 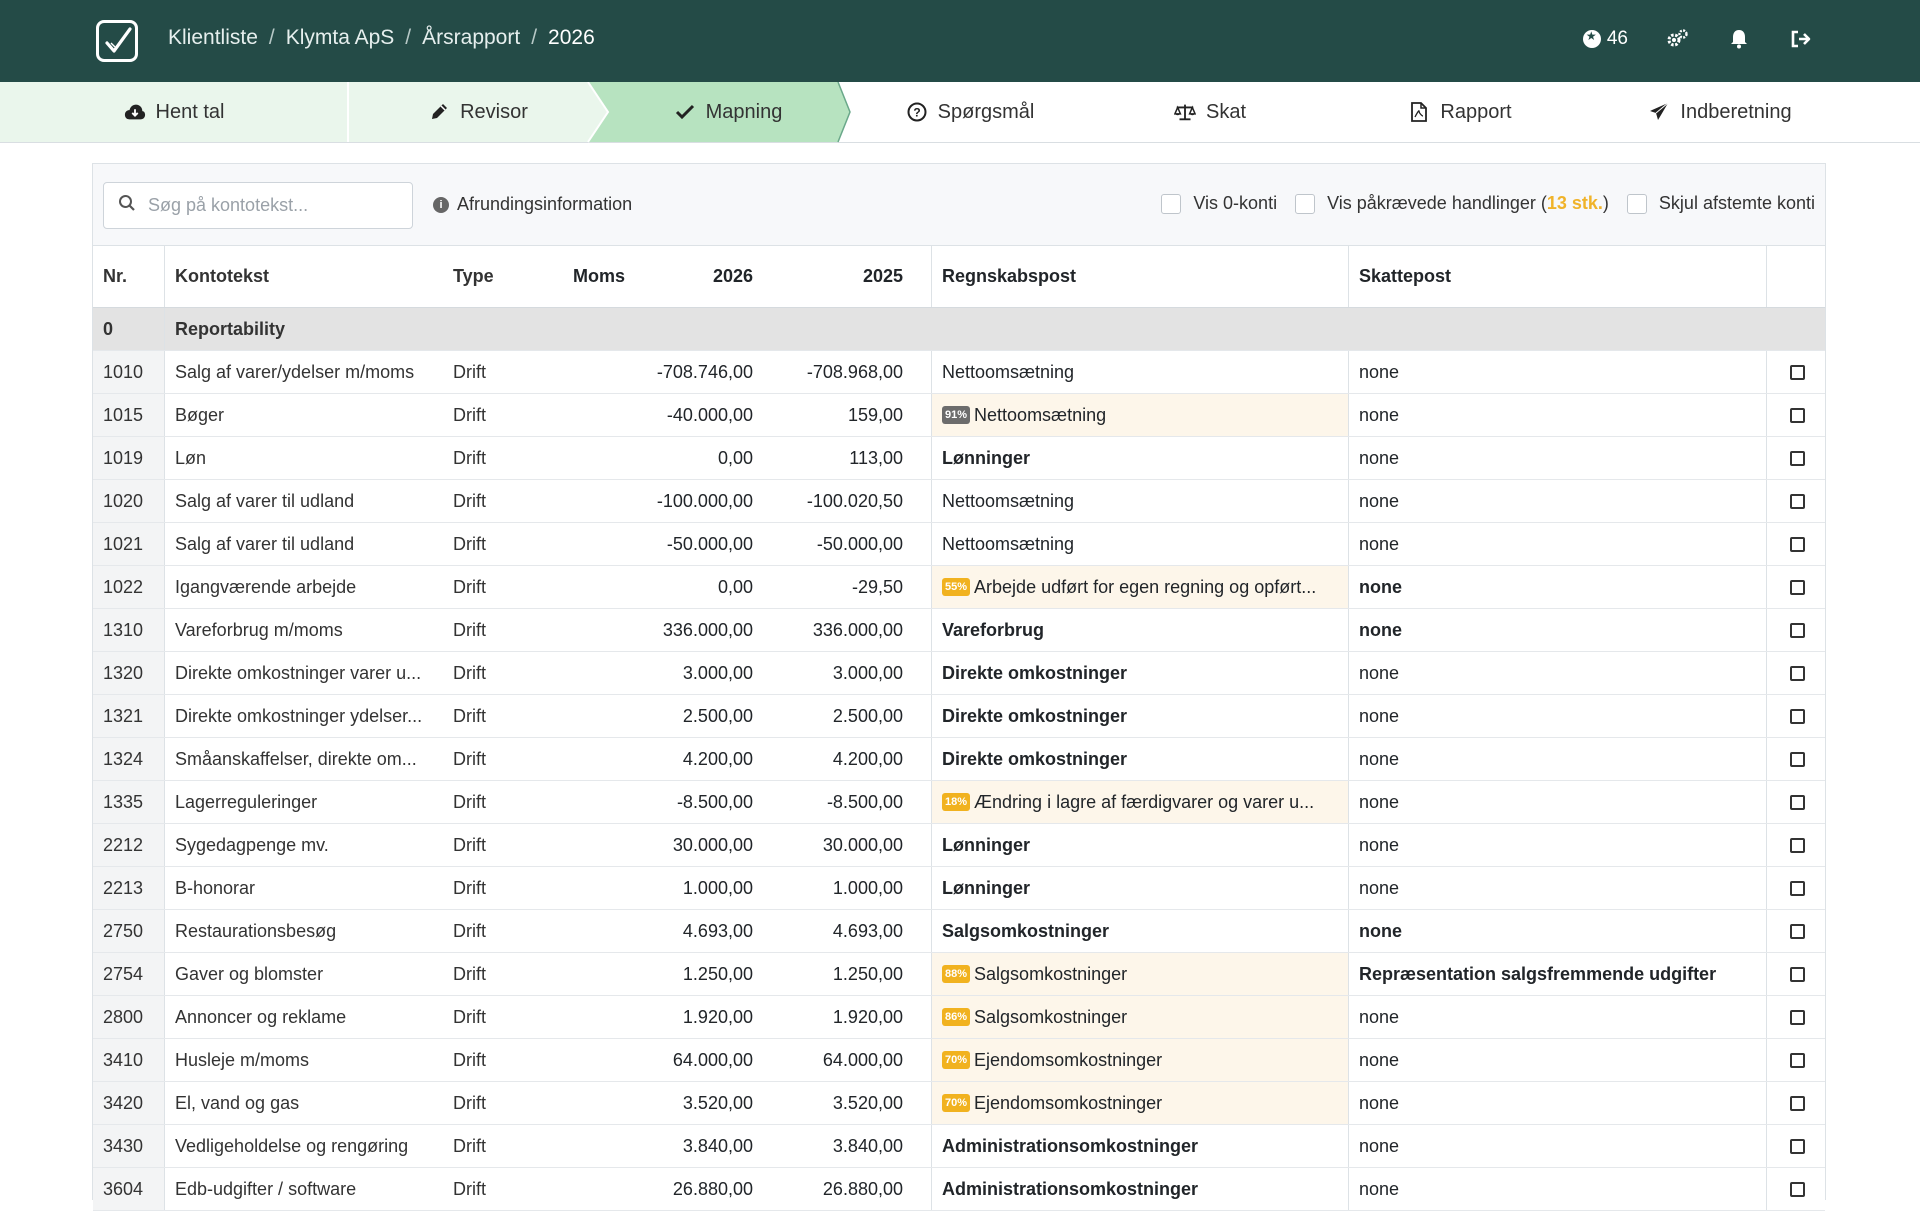 What do you see at coordinates (1720, 112) in the screenshot?
I see `step-indberetning: Indberetning` at bounding box center [1720, 112].